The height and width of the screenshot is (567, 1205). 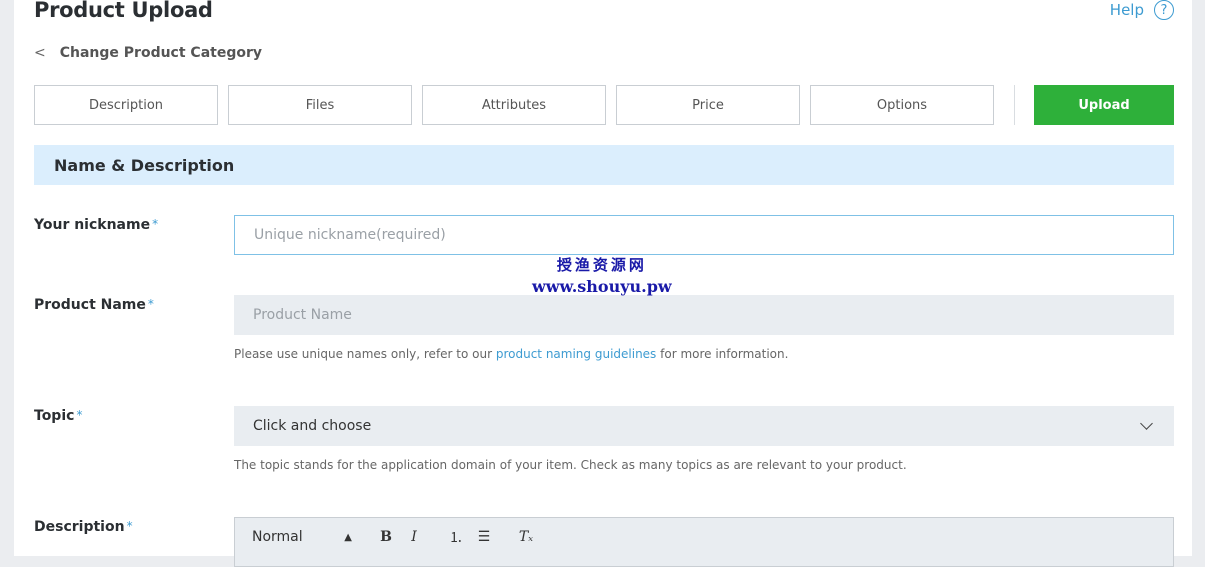 I want to click on tab-files: Files, so click(x=320, y=105).